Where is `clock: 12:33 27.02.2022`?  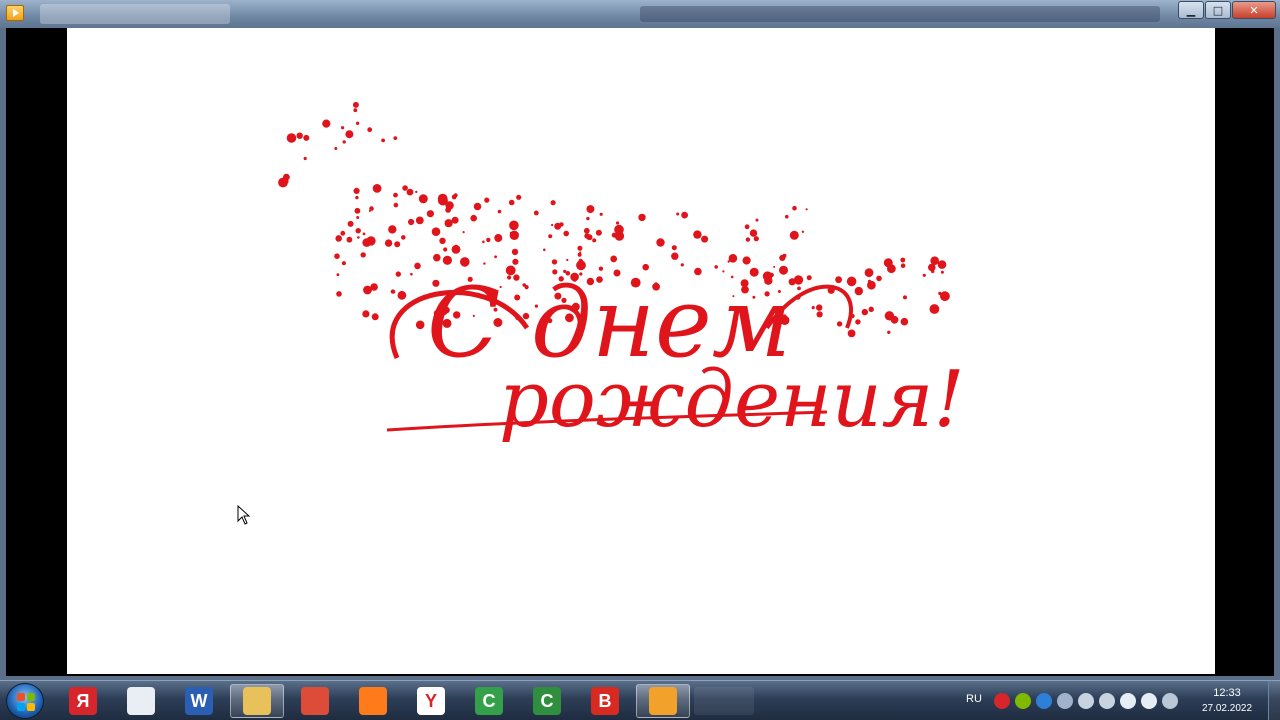 clock: 12:33 27.02.2022 is located at coordinates (1227, 700).